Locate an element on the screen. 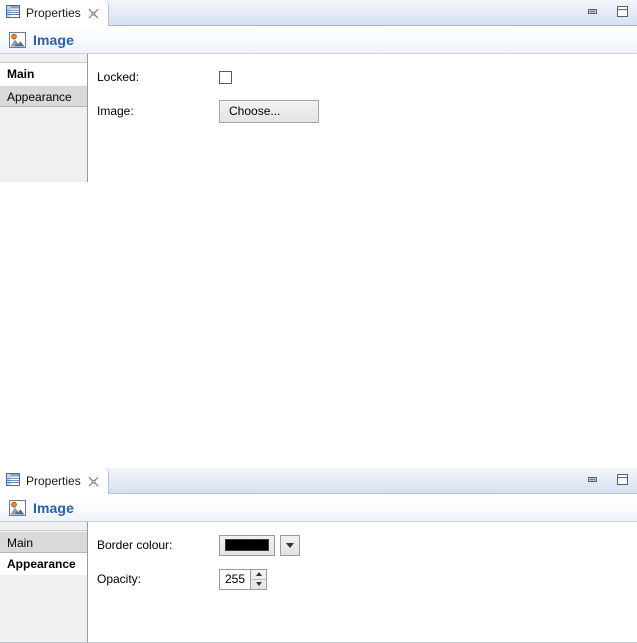 Image resolution: width=637 pixels, height=643 pixels. field-opacity: Opacity: 255 is located at coordinates (367, 579).